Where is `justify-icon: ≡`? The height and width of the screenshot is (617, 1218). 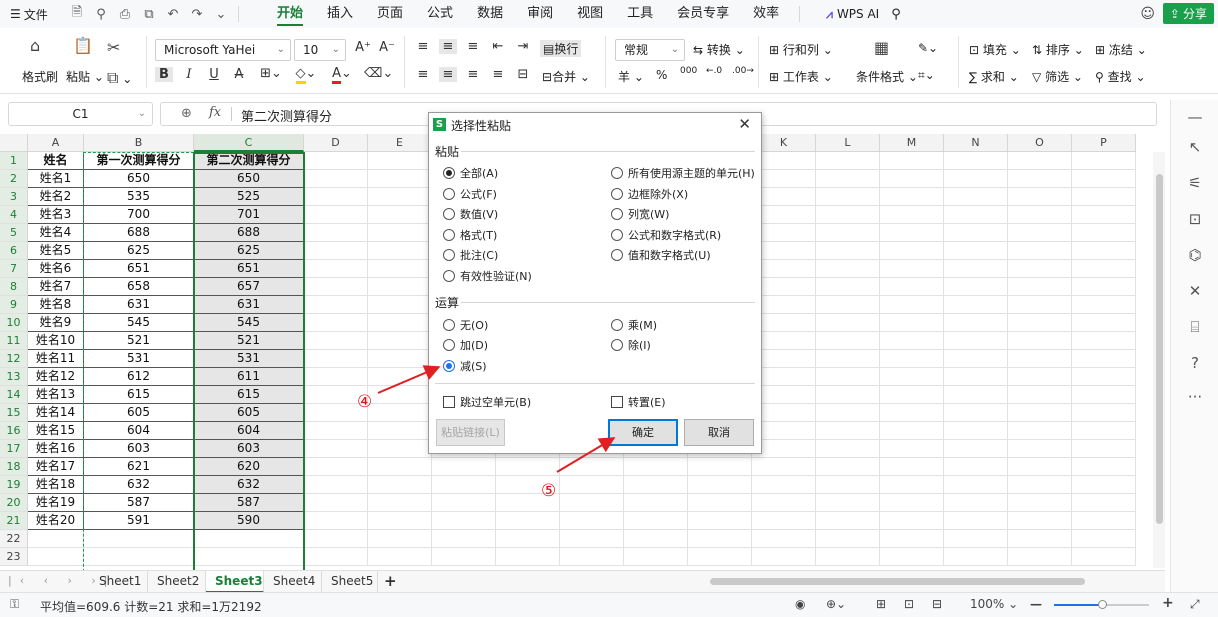 justify-icon: ≡ is located at coordinates (498, 74).